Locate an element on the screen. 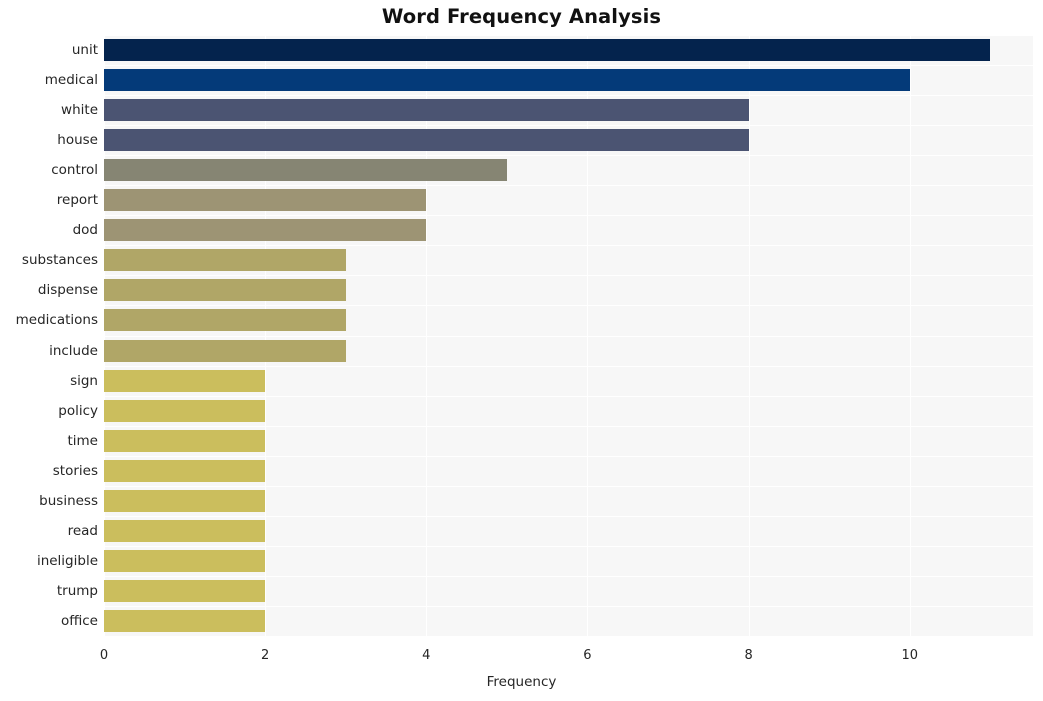 The image size is (1043, 701). y-axis-tick-label: medications is located at coordinates (56, 320).